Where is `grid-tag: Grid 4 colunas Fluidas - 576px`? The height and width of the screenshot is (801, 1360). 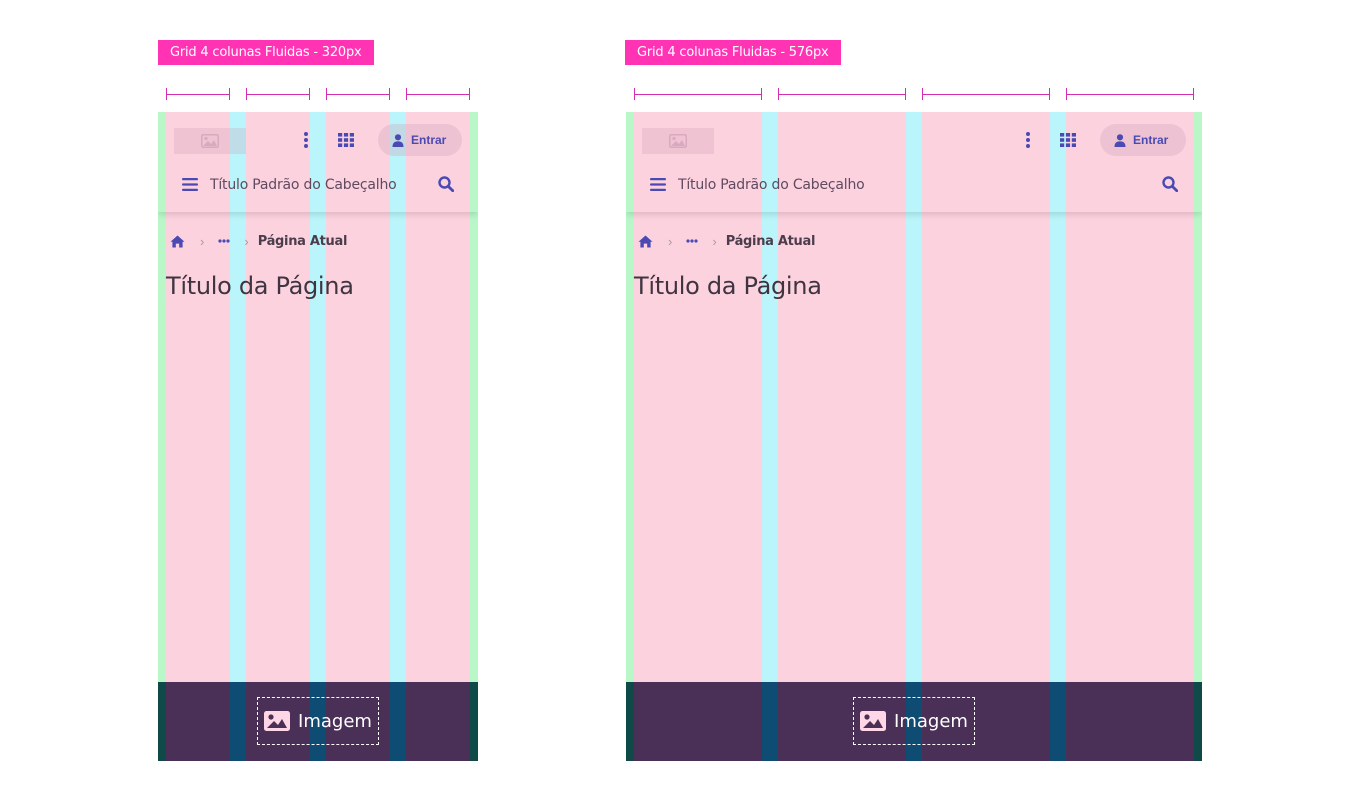 grid-tag: Grid 4 colunas Fluidas - 576px is located at coordinates (733, 52).